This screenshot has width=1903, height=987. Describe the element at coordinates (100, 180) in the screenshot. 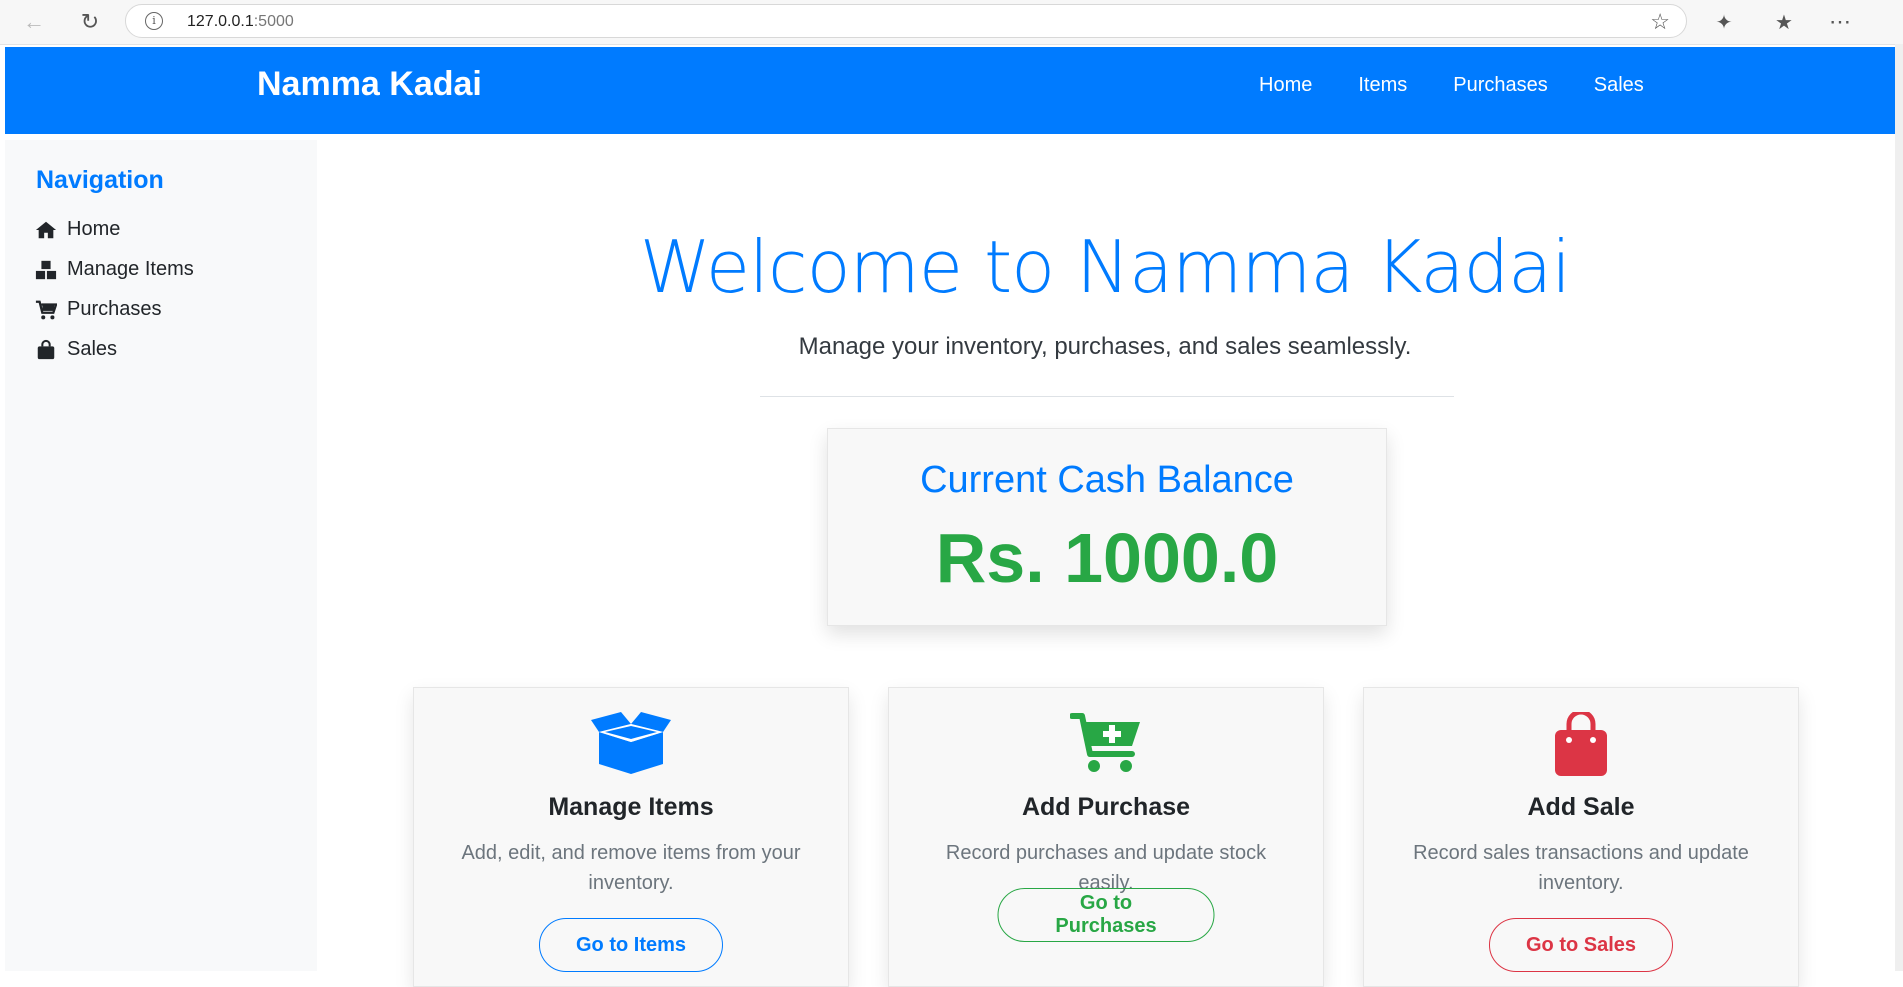

I see `sidebar-title: Navigation` at that location.